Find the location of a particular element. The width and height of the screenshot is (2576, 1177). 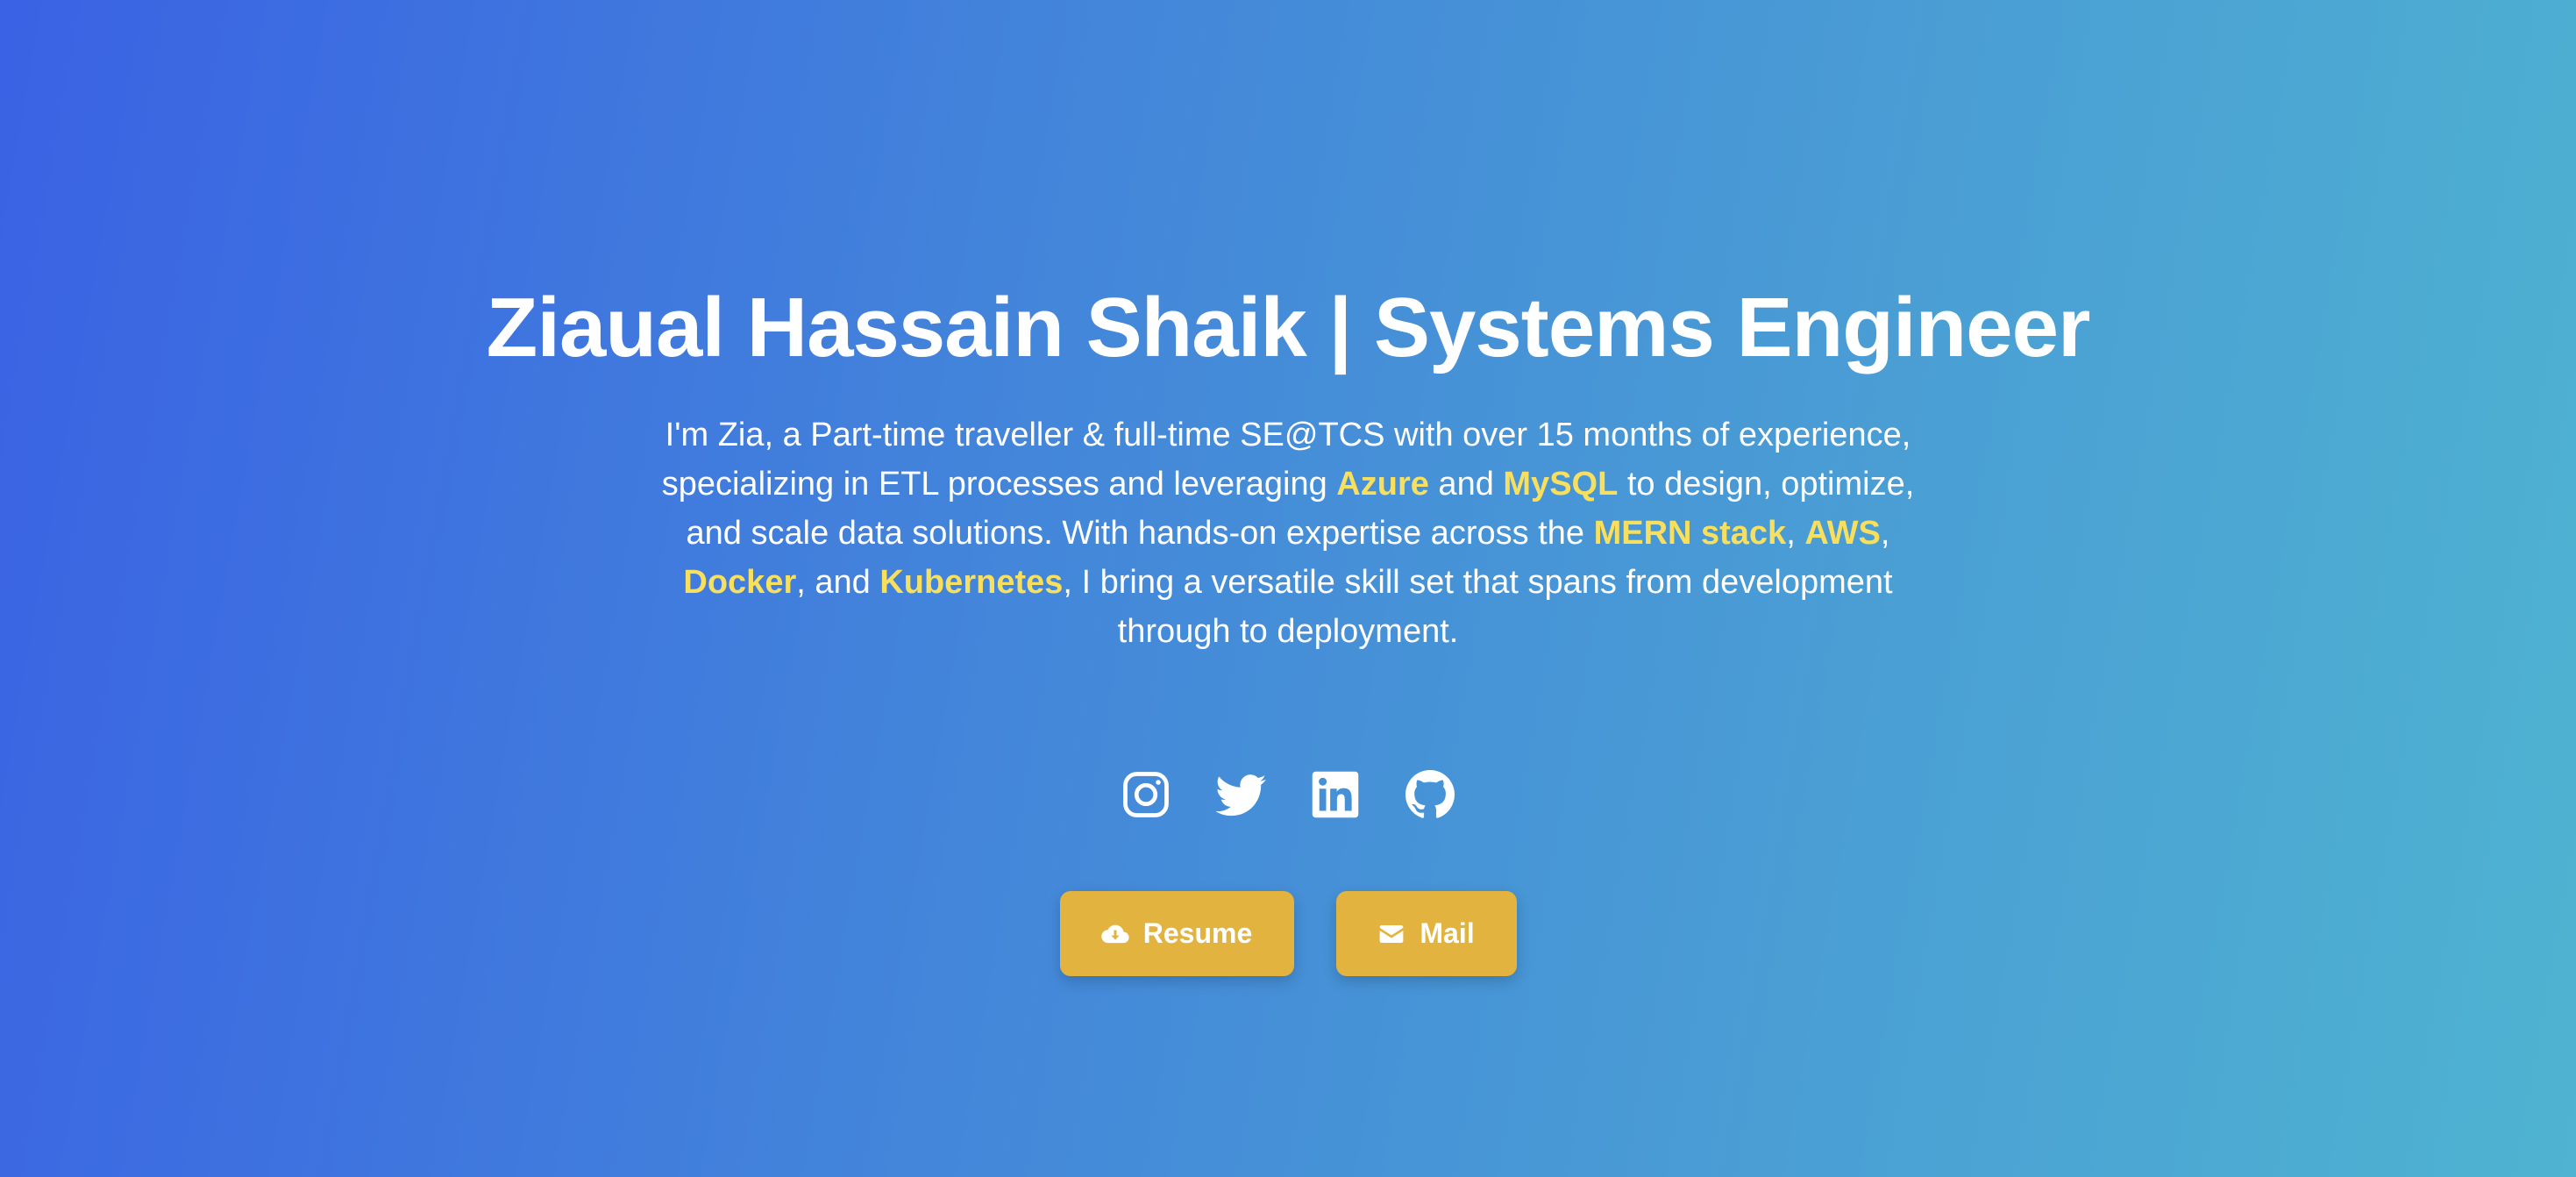

instagram-link is located at coordinates (1146, 795).